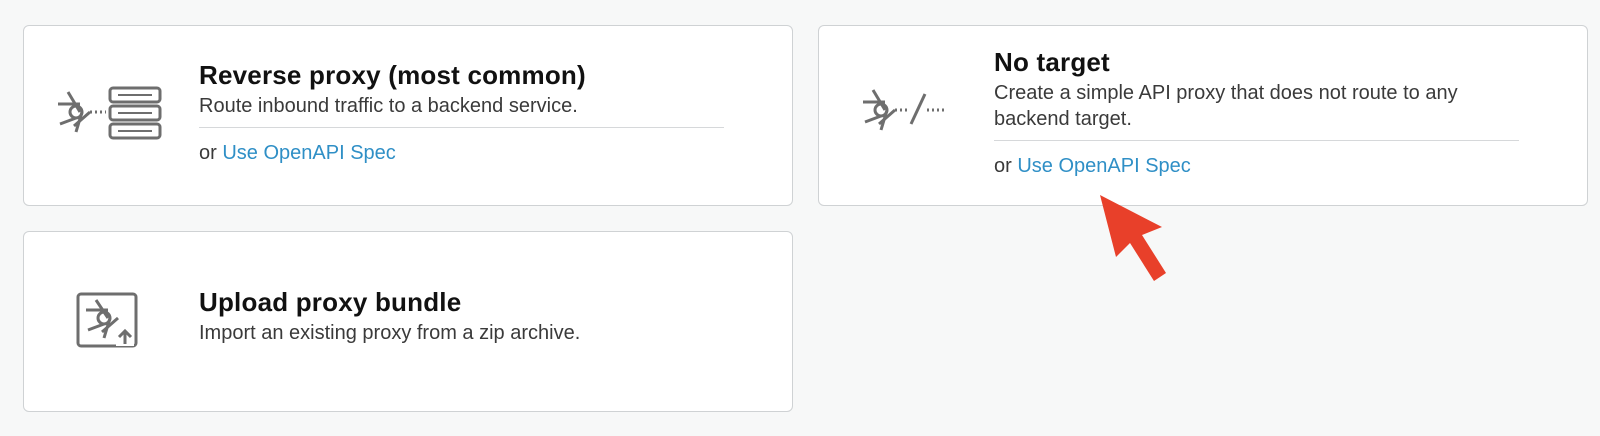 Image resolution: width=1600 pixels, height=436 pixels. I want to click on reverse-proxy-icon, so click(109, 118).